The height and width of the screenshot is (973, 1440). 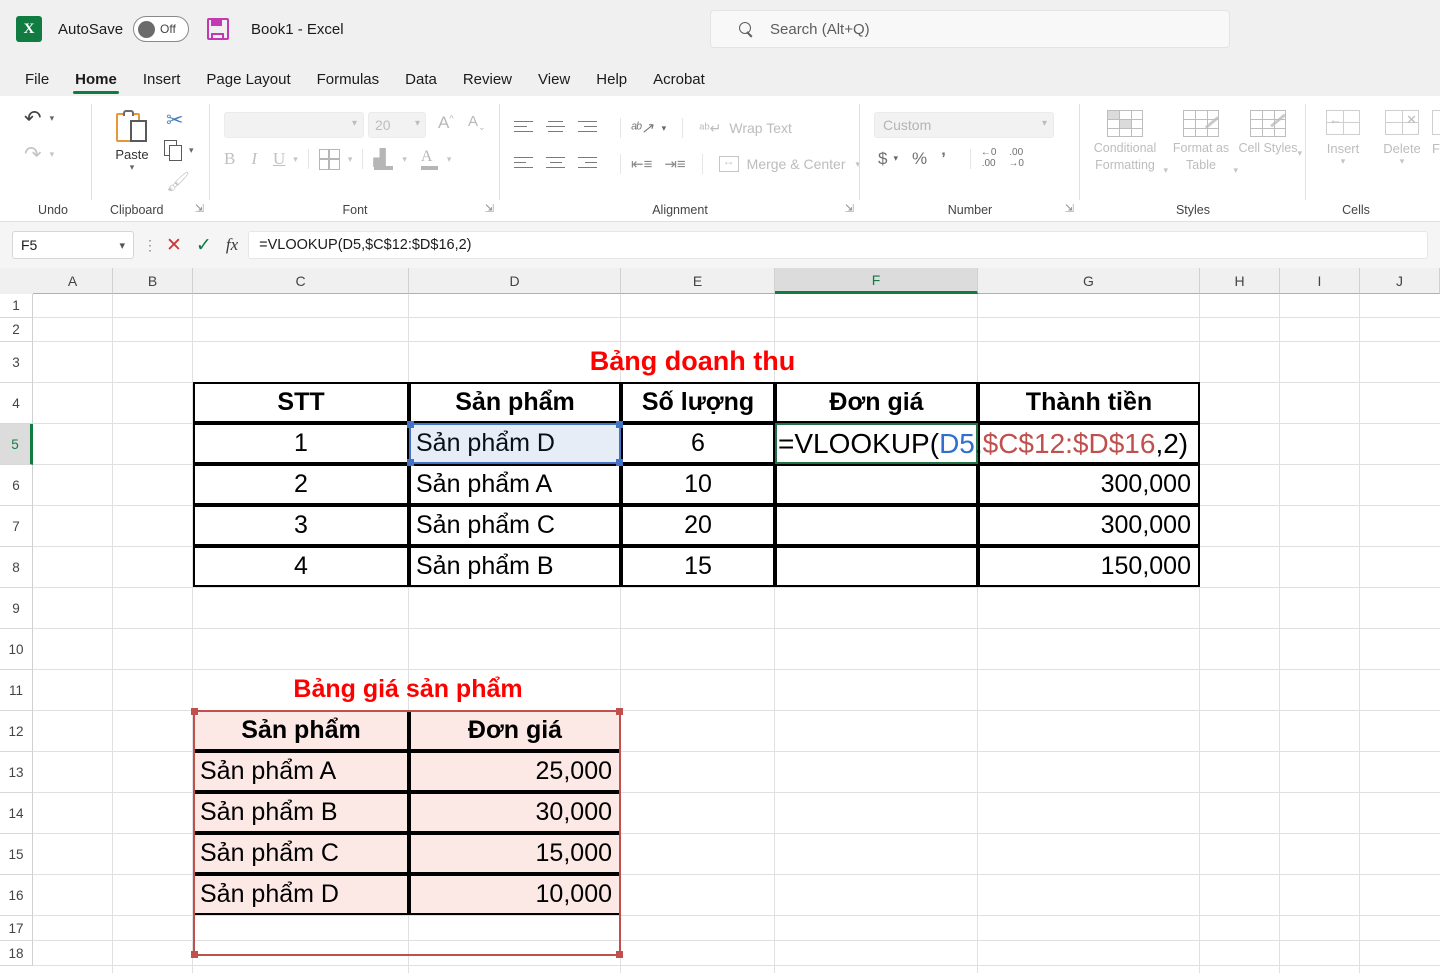 What do you see at coordinates (354, 123) in the screenshot?
I see `font-name-dropdown-icon: ▾` at bounding box center [354, 123].